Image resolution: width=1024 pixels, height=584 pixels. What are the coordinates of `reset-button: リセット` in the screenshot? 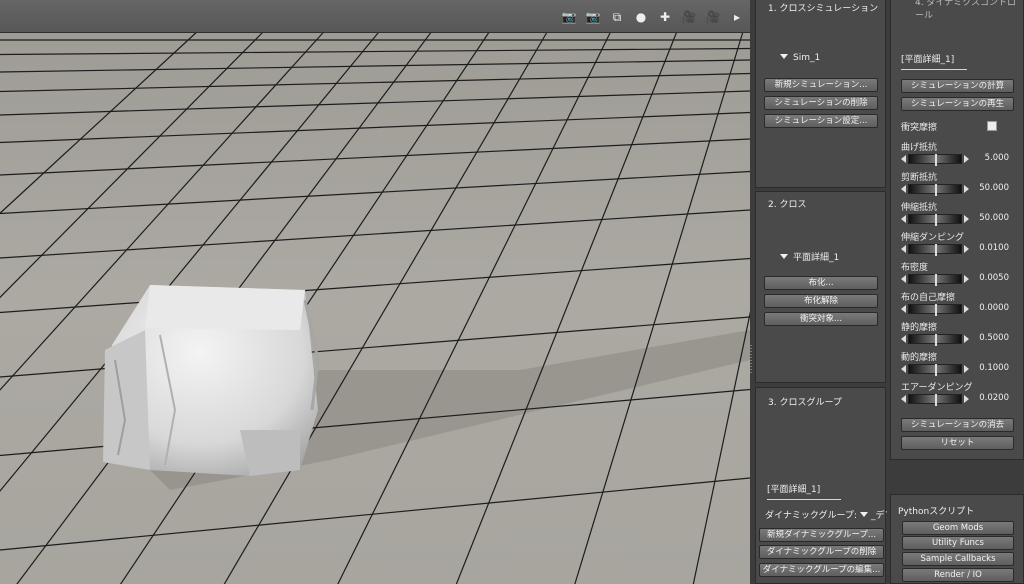 It's located at (957, 443).